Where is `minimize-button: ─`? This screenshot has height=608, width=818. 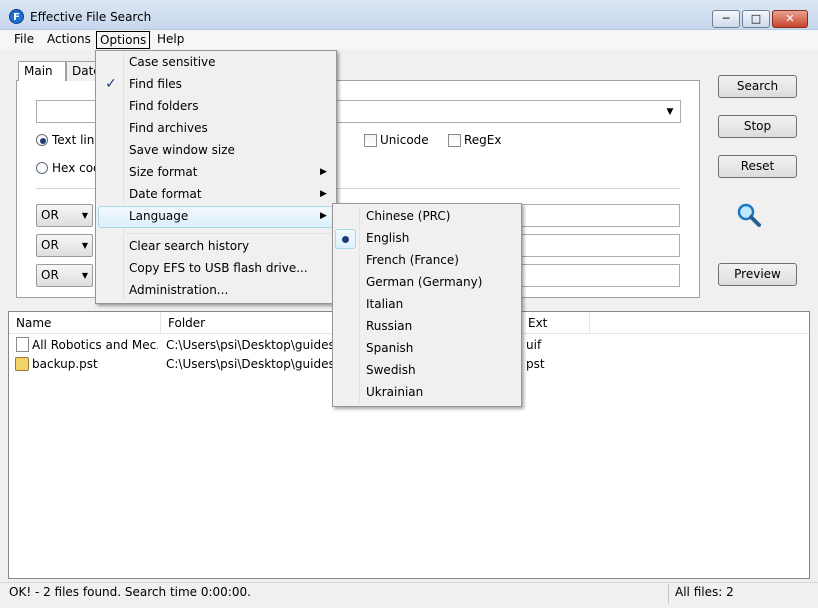
minimize-button: ─ is located at coordinates (726, 19).